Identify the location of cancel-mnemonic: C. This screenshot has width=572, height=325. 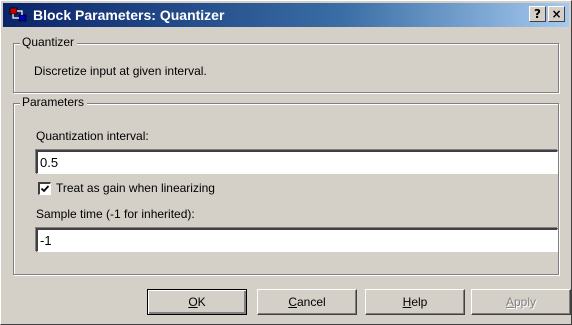
(292, 302).